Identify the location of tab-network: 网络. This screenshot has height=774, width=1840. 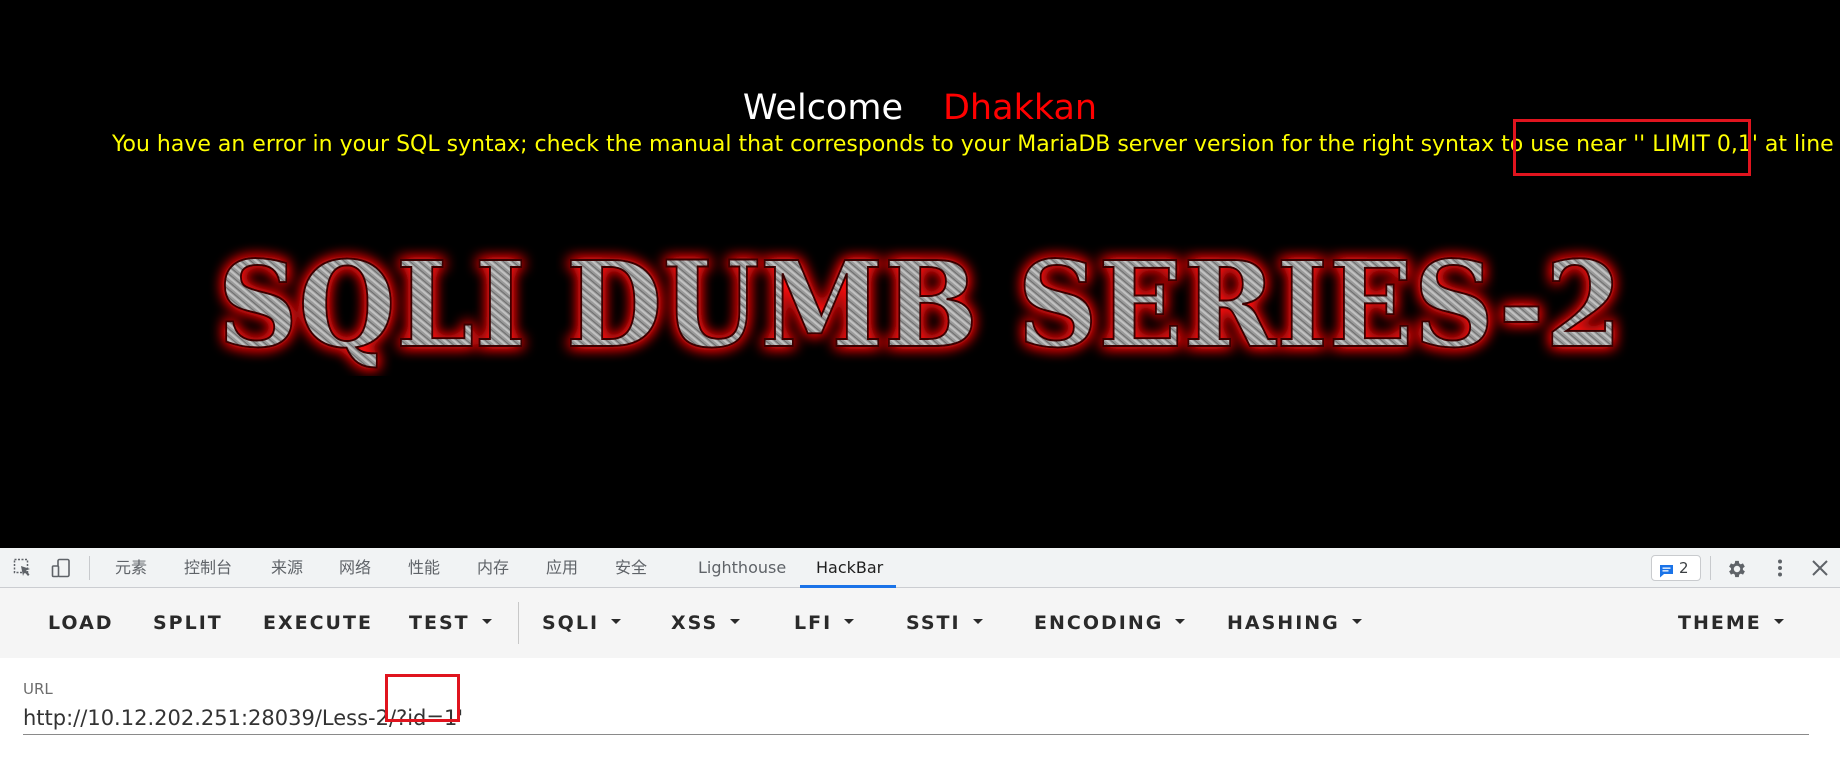
(355, 568).